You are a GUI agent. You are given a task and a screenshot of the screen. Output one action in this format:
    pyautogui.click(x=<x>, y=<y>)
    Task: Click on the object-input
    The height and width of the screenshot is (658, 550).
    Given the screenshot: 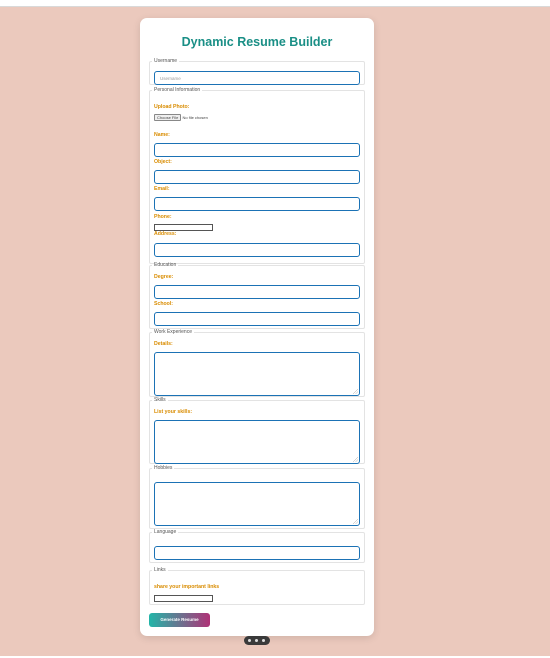 What is the action you would take?
    pyautogui.click(x=257, y=177)
    